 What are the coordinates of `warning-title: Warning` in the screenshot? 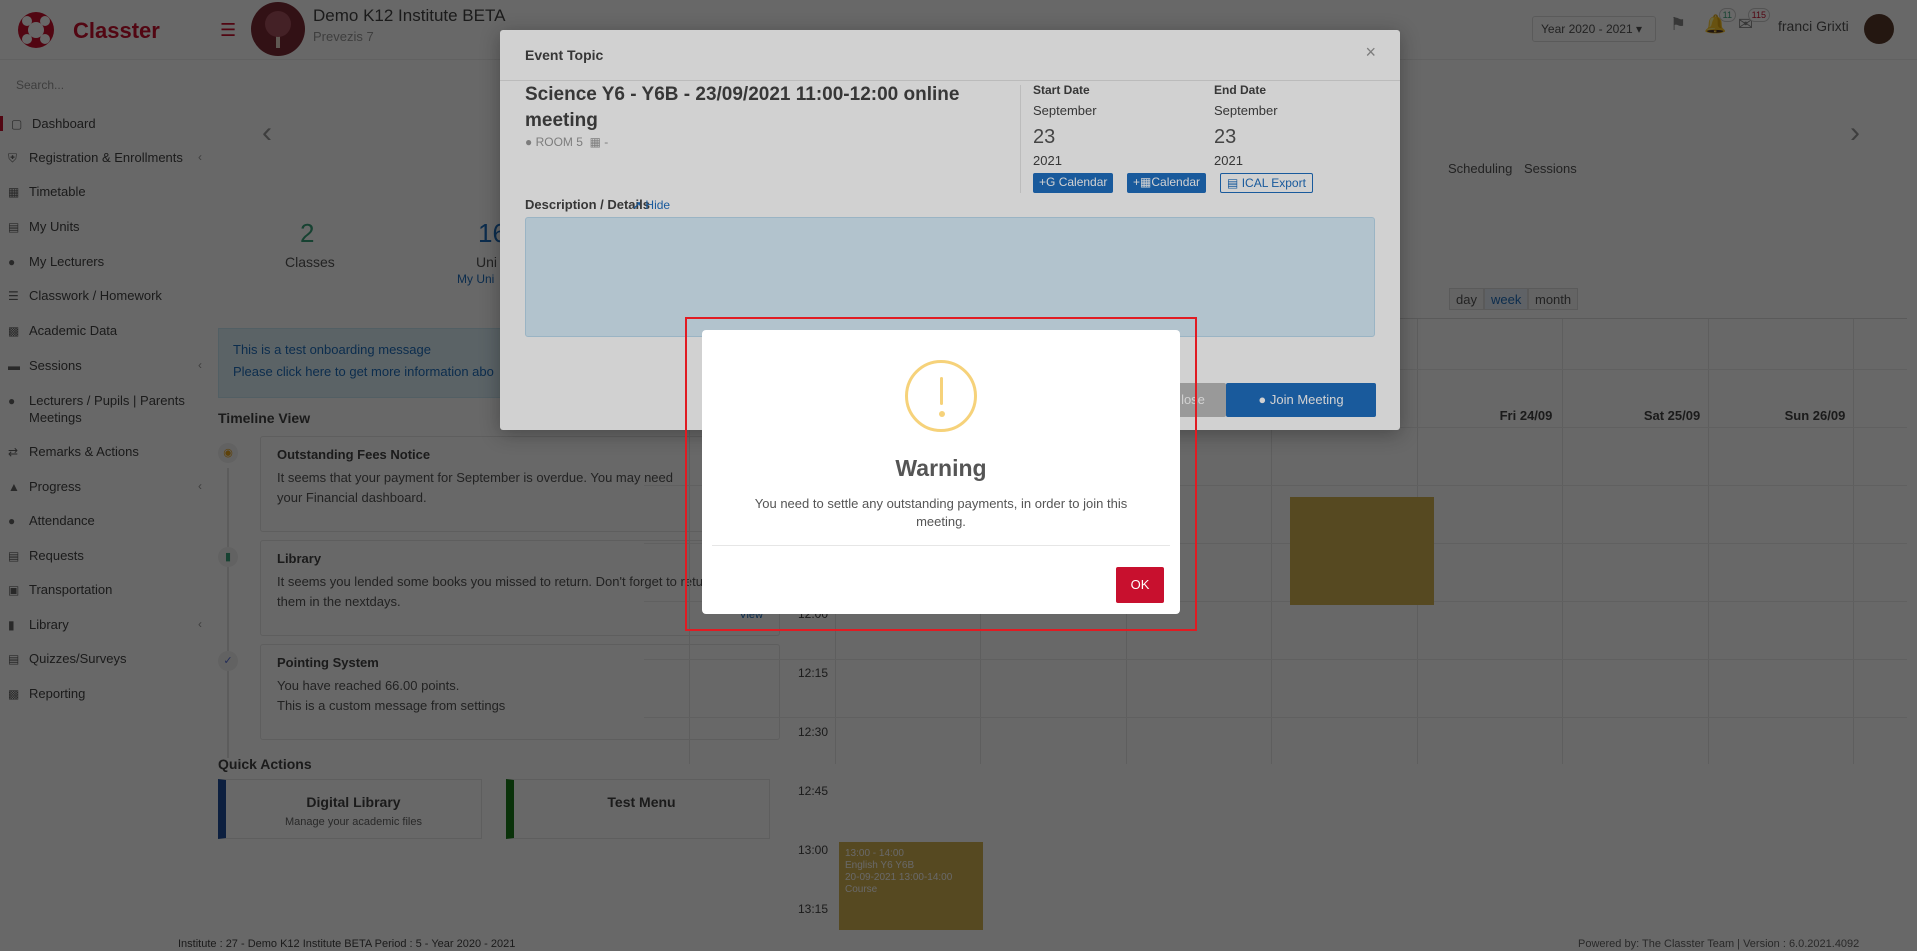 It's located at (941, 468).